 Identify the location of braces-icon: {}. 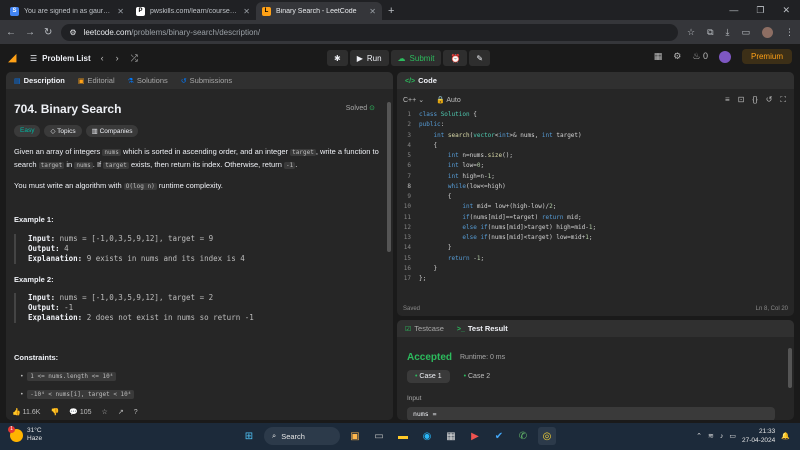
(754, 100).